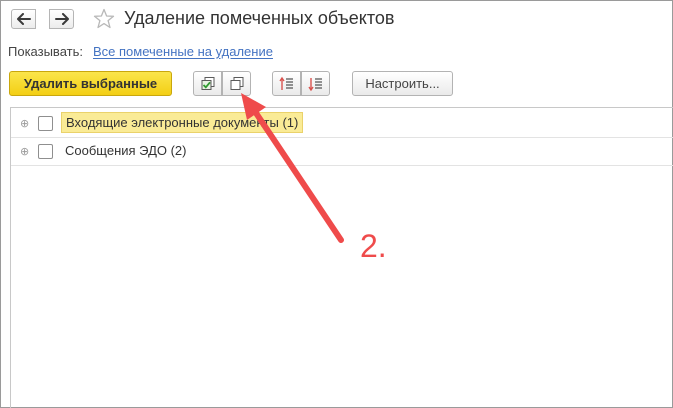 The width and height of the screenshot is (673, 408). What do you see at coordinates (126, 150) in the screenshot?
I see `tree-row-label: Сообщения ЭДО (2)` at bounding box center [126, 150].